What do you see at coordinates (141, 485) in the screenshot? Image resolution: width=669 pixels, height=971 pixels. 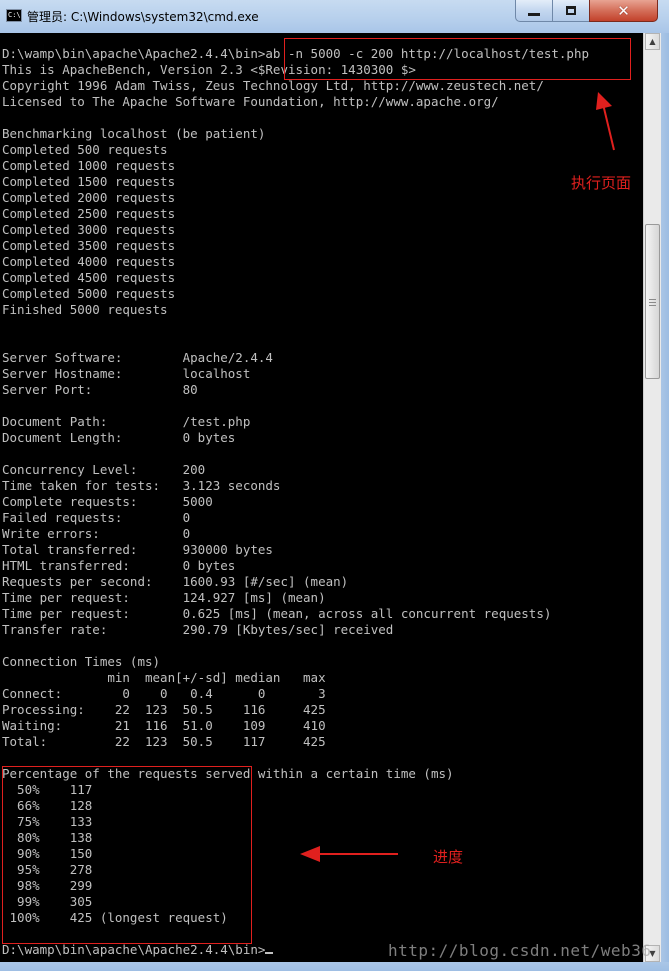 I see `console-line: Time taken for tests: 3.123 seconds` at bounding box center [141, 485].